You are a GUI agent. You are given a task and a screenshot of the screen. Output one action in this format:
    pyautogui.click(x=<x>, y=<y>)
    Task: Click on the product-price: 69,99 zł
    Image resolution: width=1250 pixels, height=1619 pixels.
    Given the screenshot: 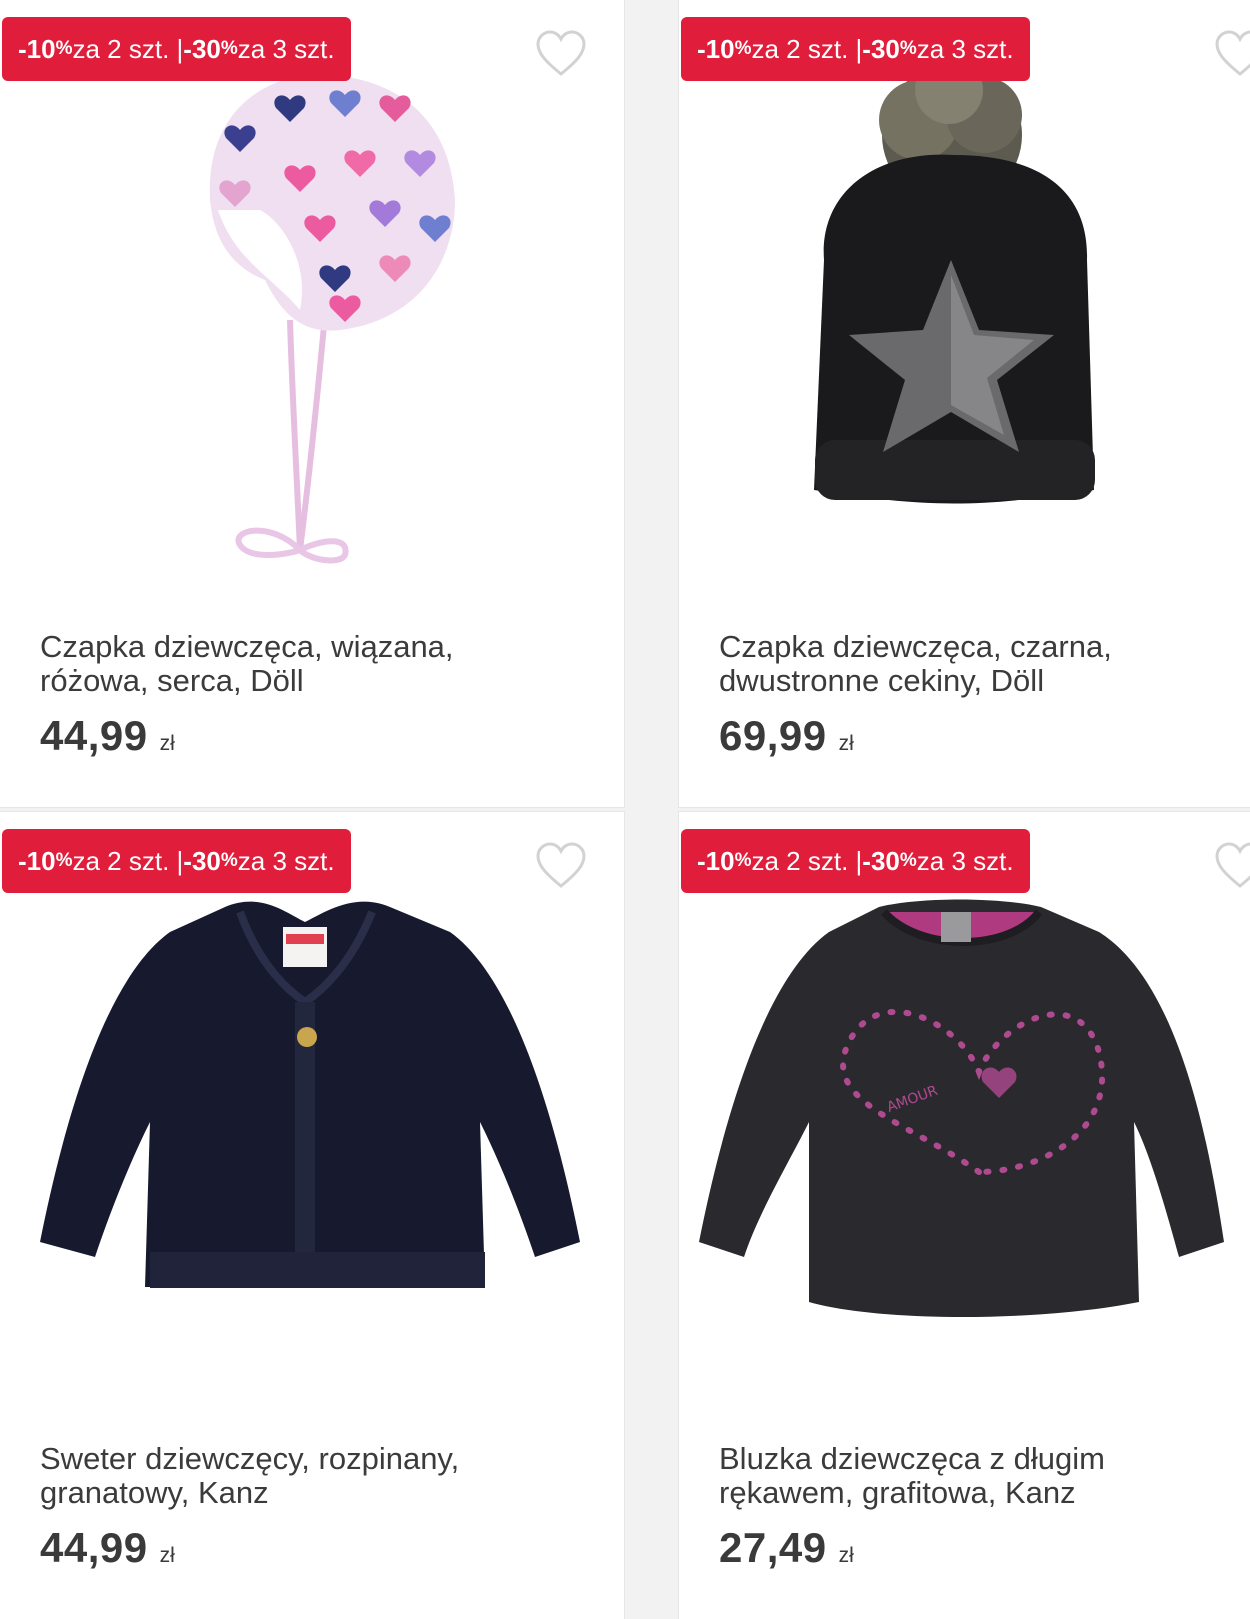 What is the action you would take?
    pyautogui.click(x=786, y=735)
    